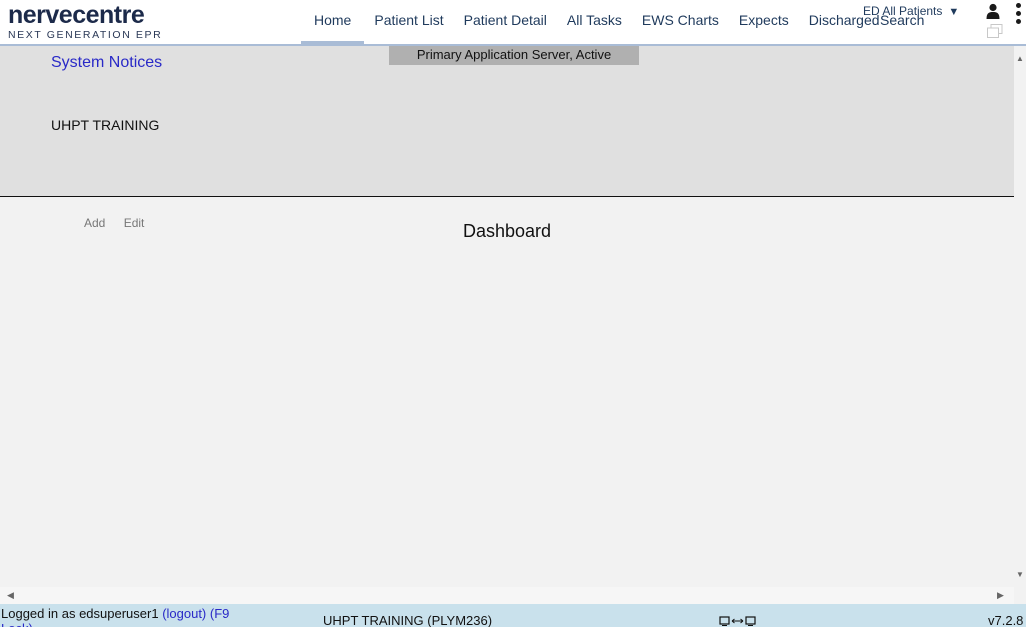 This screenshot has width=1026, height=627. What do you see at coordinates (739, 621) in the screenshot?
I see `dual-monitor-icon` at bounding box center [739, 621].